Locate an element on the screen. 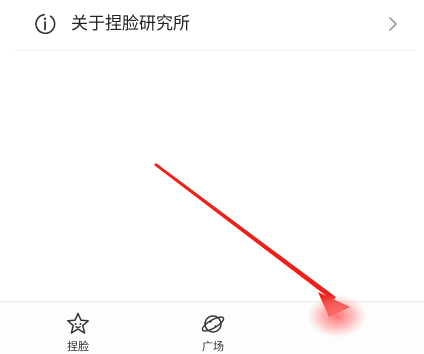  tab-square: 广场 is located at coordinates (213, 328).